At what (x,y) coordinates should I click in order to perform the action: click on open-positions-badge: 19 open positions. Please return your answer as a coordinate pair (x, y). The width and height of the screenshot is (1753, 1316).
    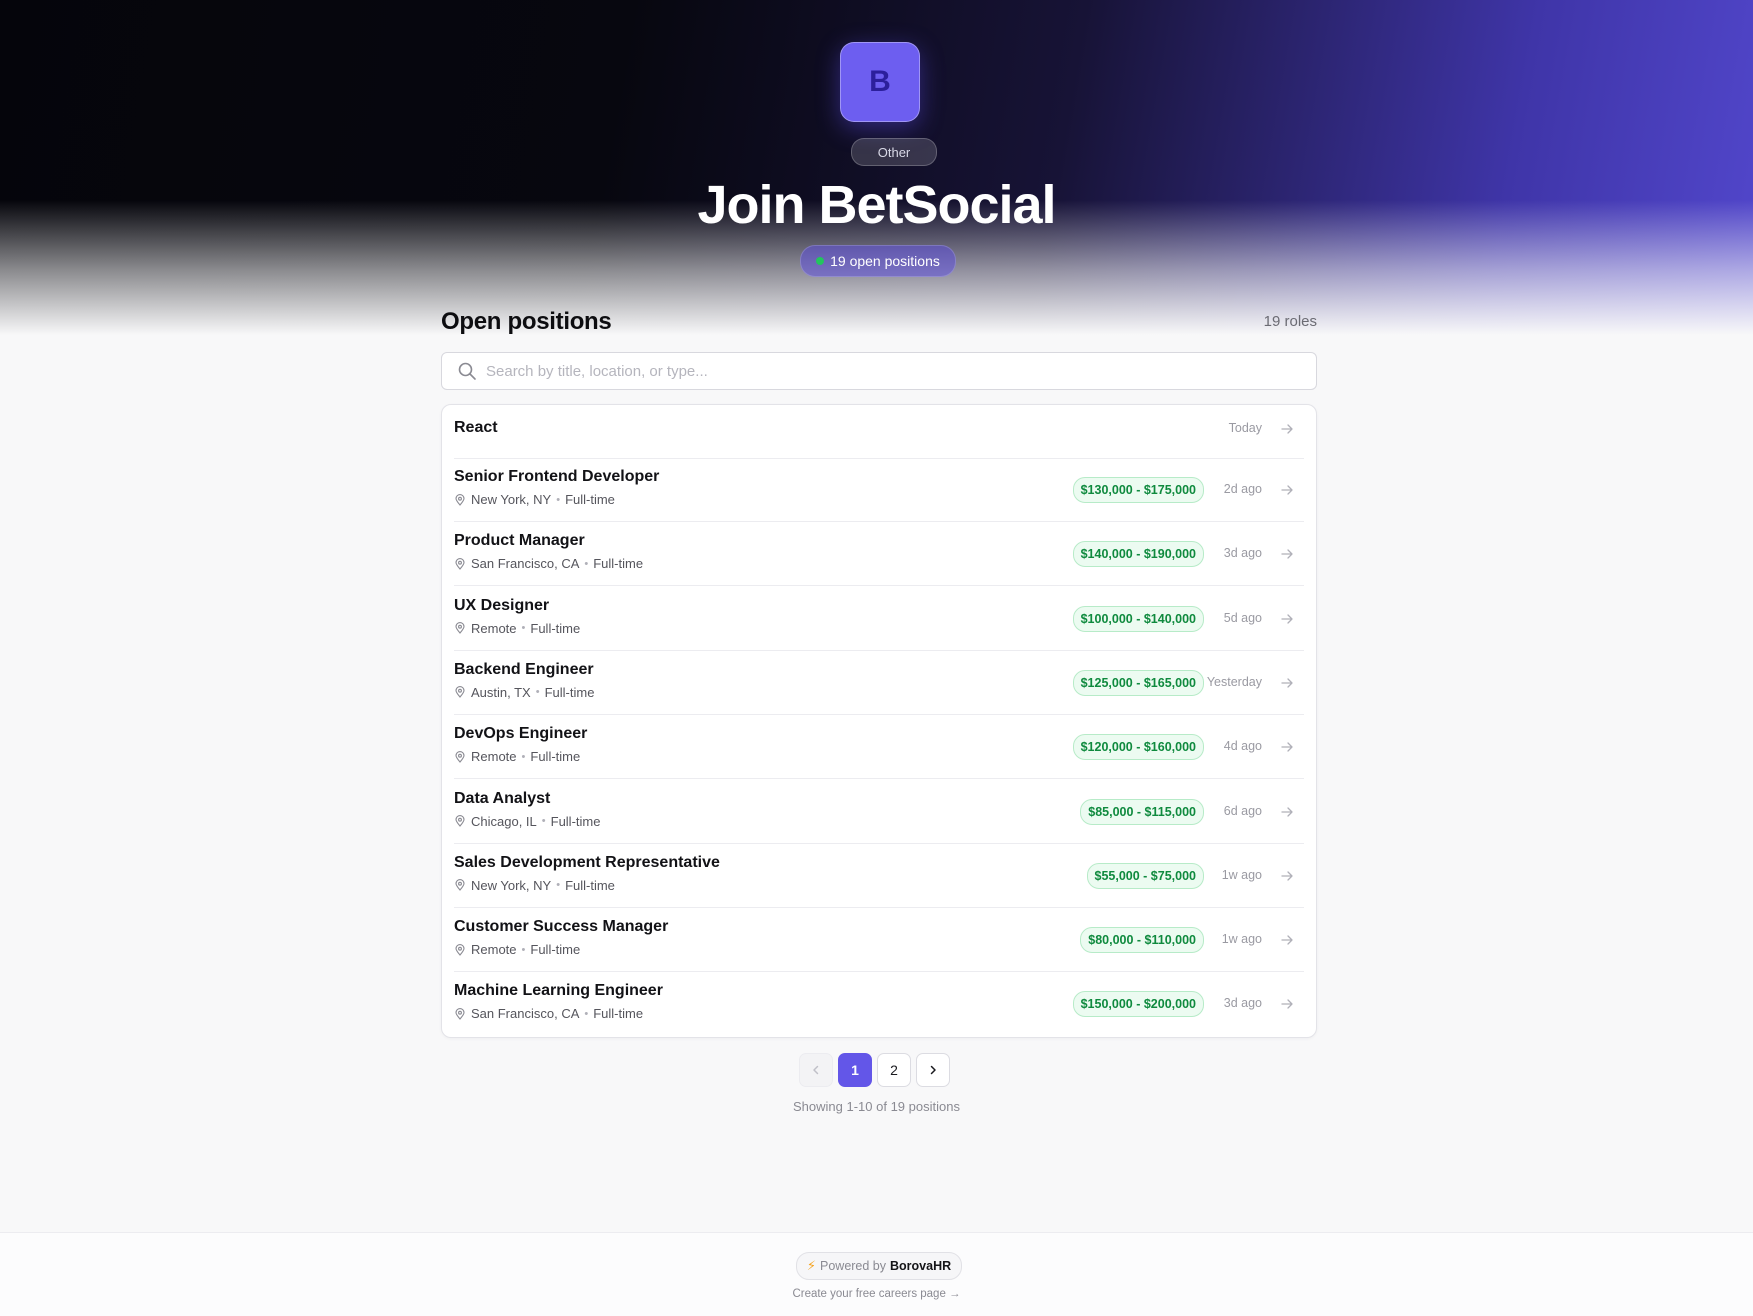
    Looking at the image, I should click on (878, 261).